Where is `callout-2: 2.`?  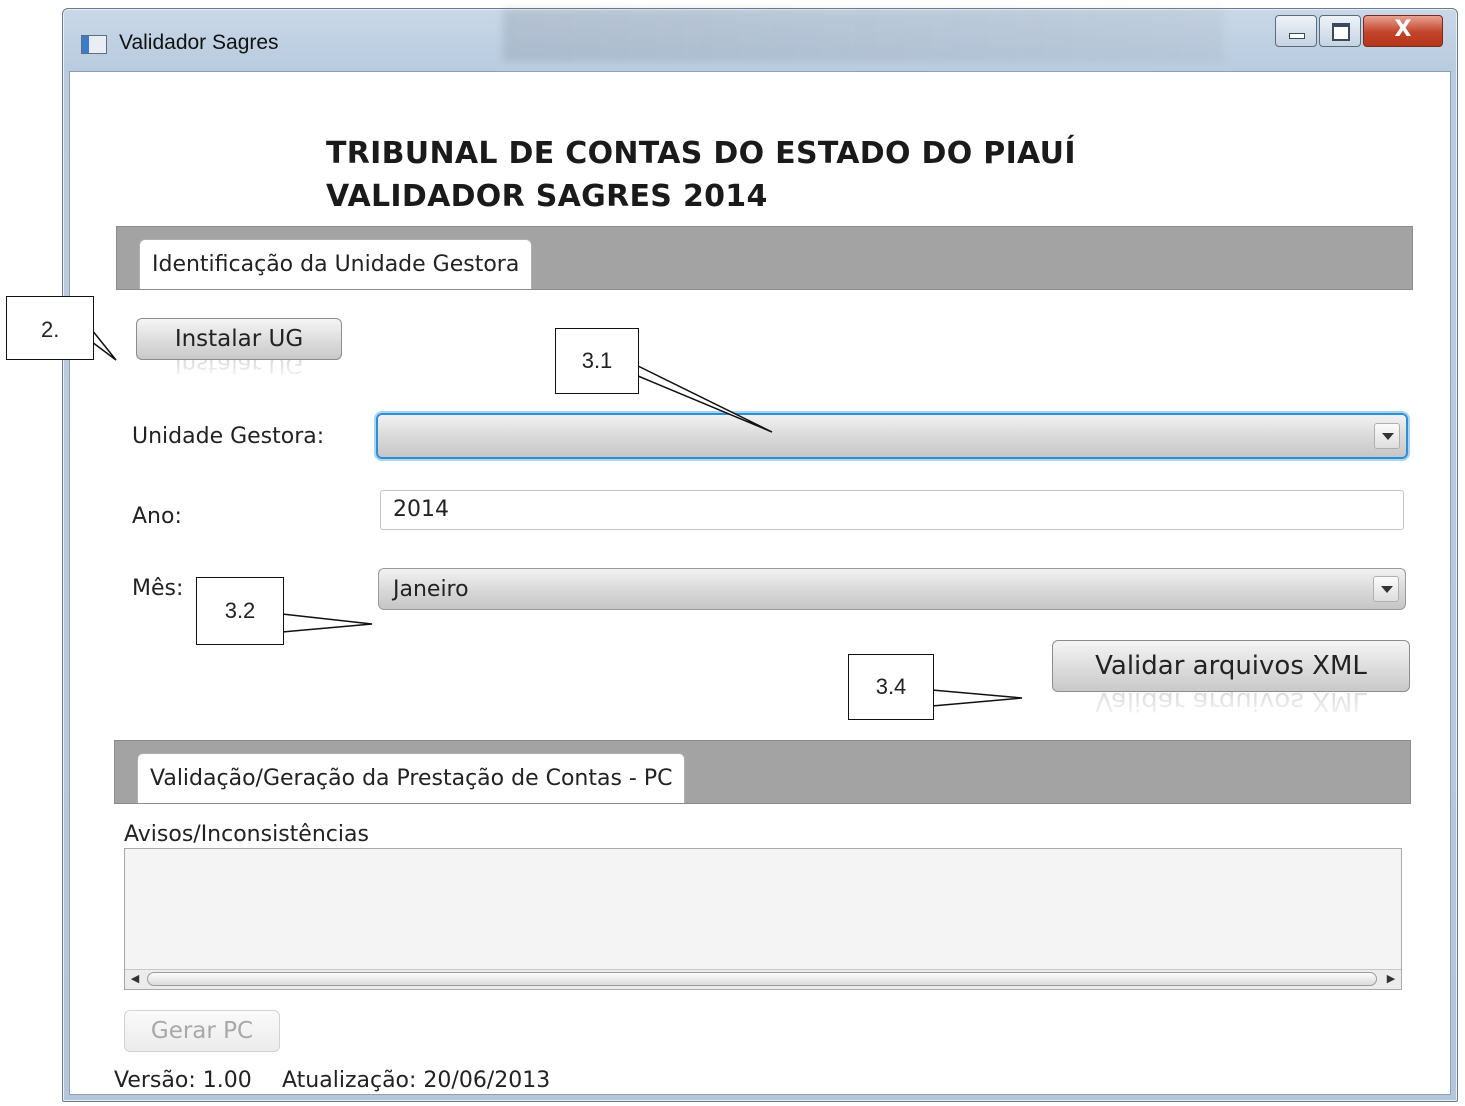
callout-2: 2. is located at coordinates (50, 328).